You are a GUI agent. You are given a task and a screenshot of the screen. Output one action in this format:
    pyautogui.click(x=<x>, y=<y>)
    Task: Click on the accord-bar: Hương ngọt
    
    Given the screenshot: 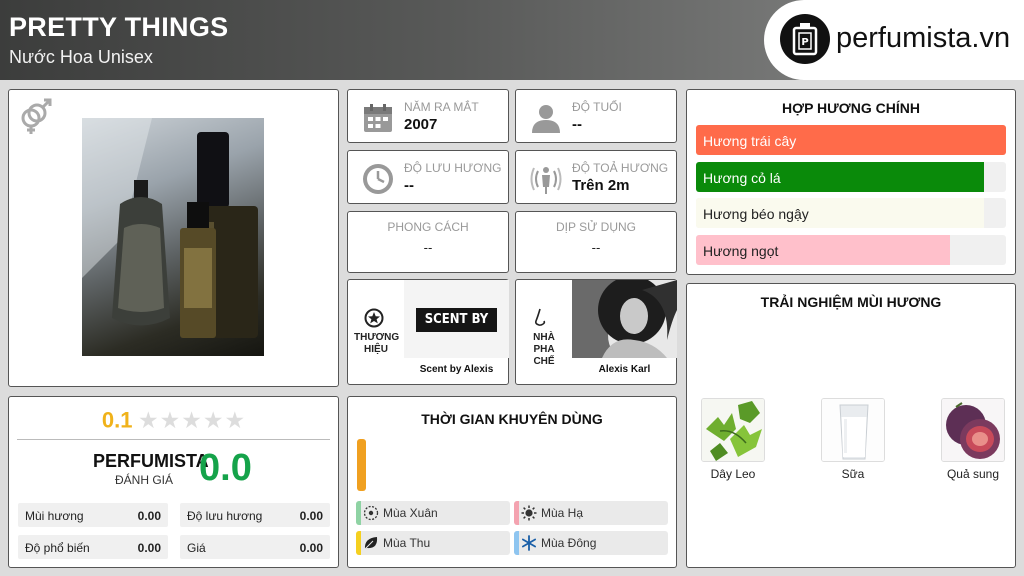 What is the action you would take?
    pyautogui.click(x=851, y=250)
    